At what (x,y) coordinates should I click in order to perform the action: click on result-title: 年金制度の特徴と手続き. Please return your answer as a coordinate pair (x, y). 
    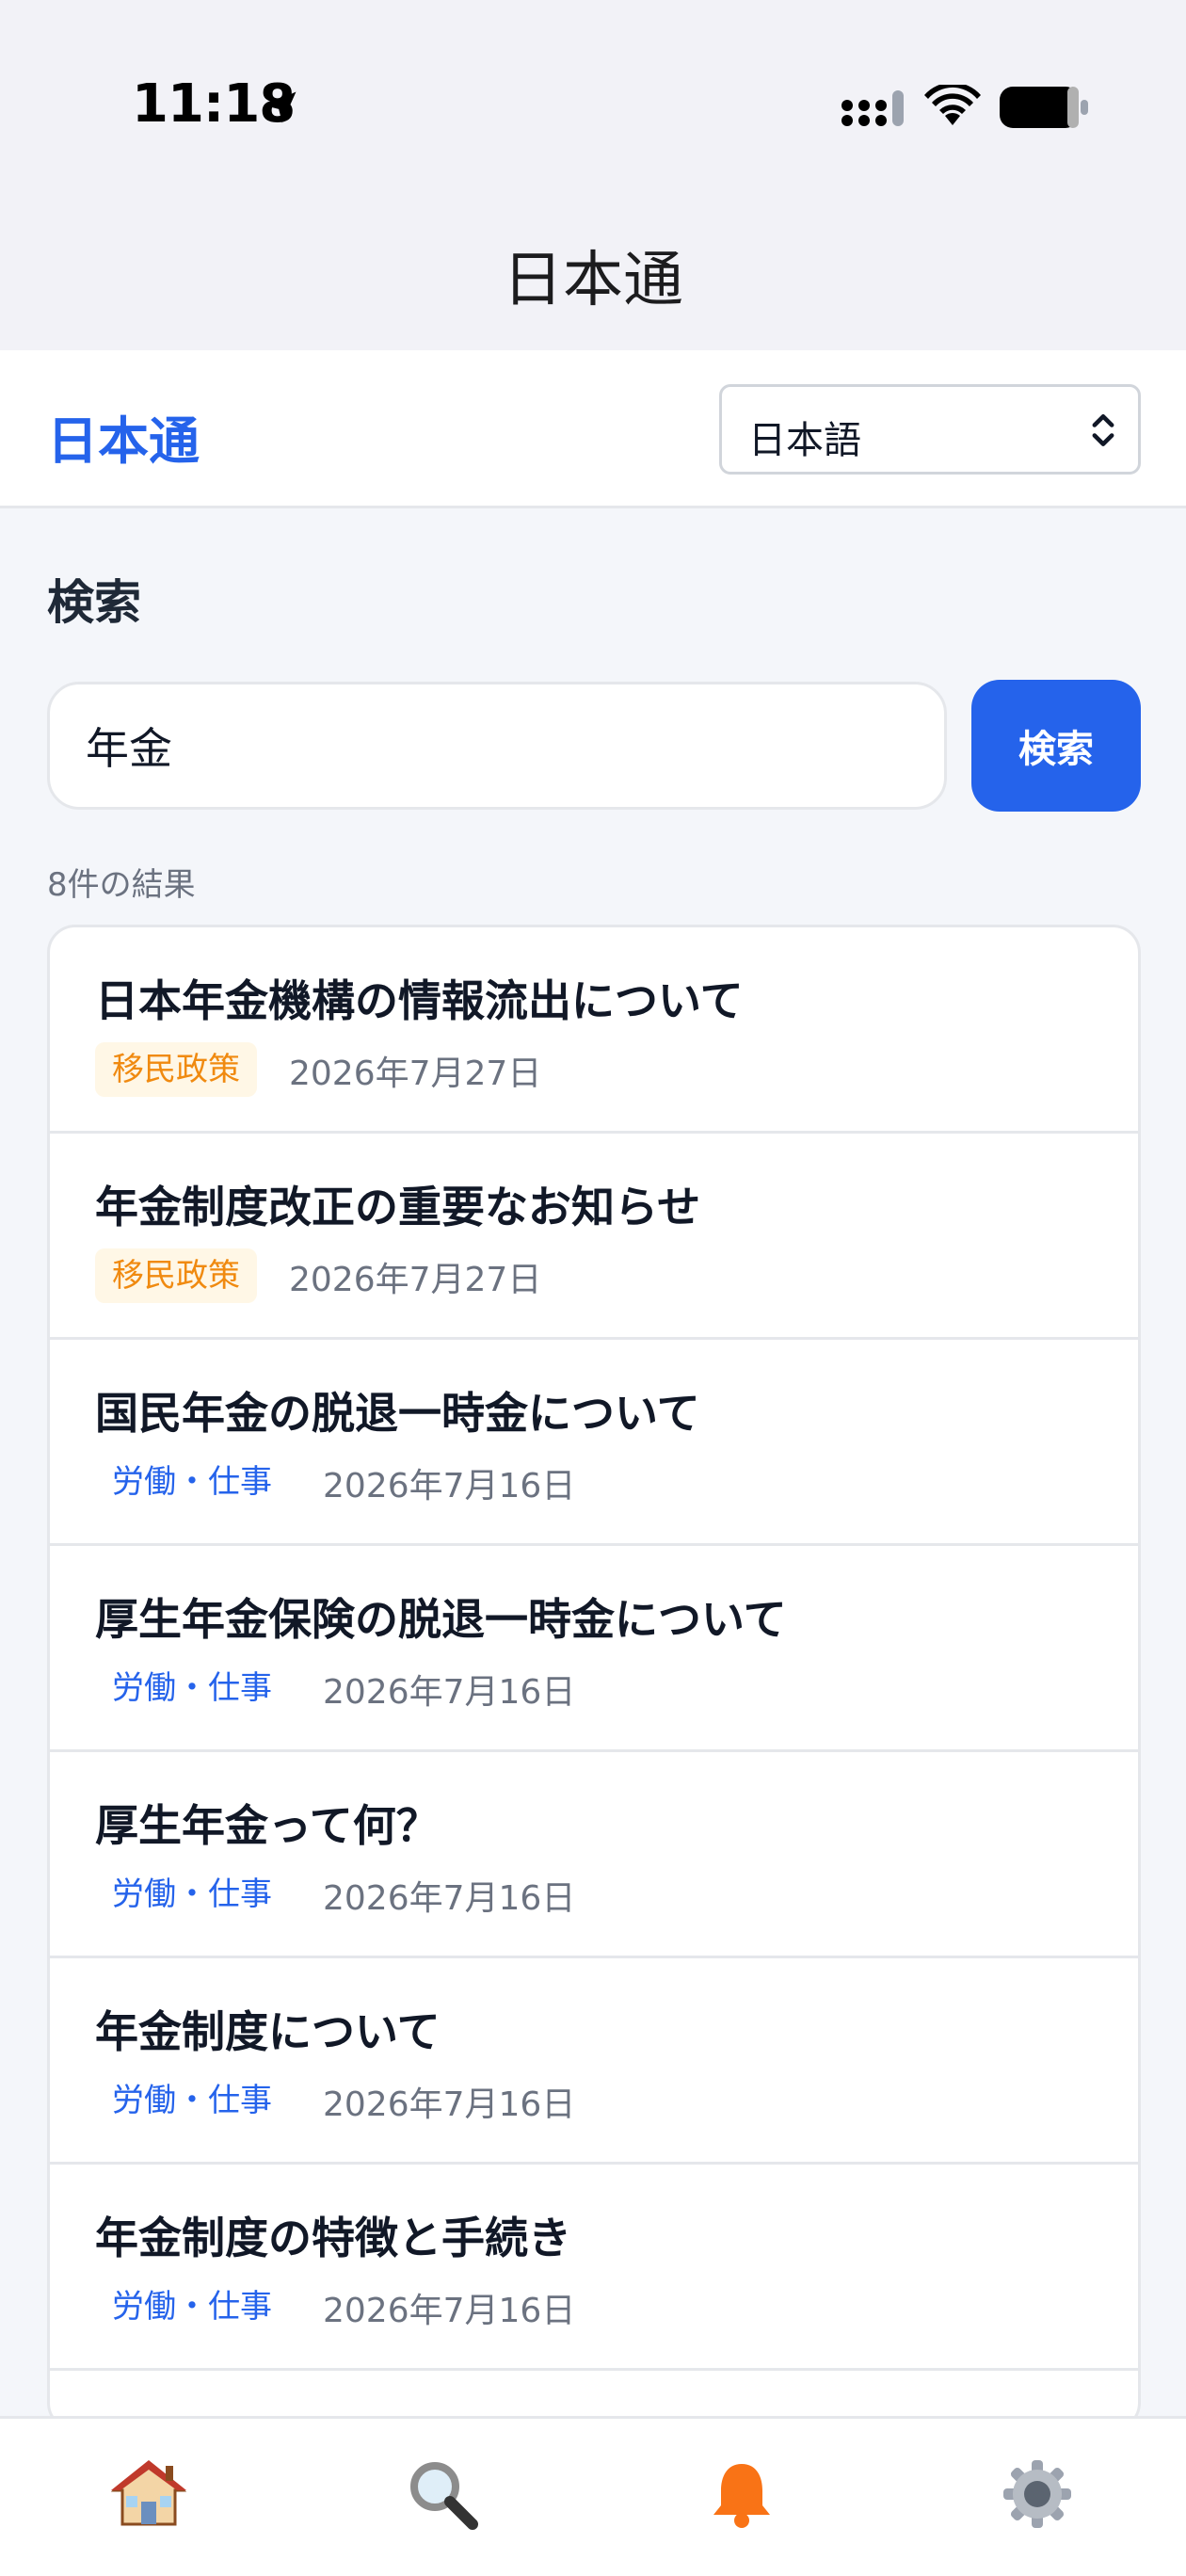
    Looking at the image, I should click on (333, 2238).